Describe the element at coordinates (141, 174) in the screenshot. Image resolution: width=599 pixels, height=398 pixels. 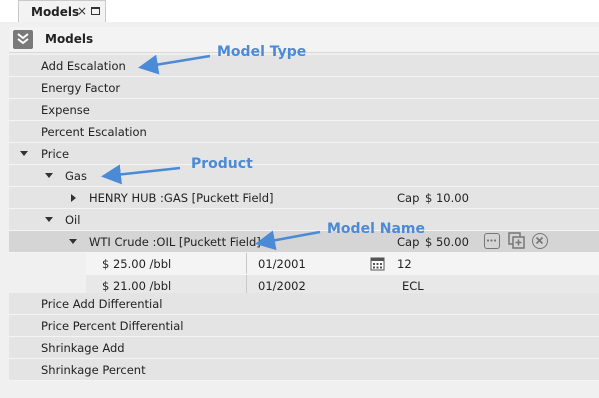
I see `product-arrow` at that location.